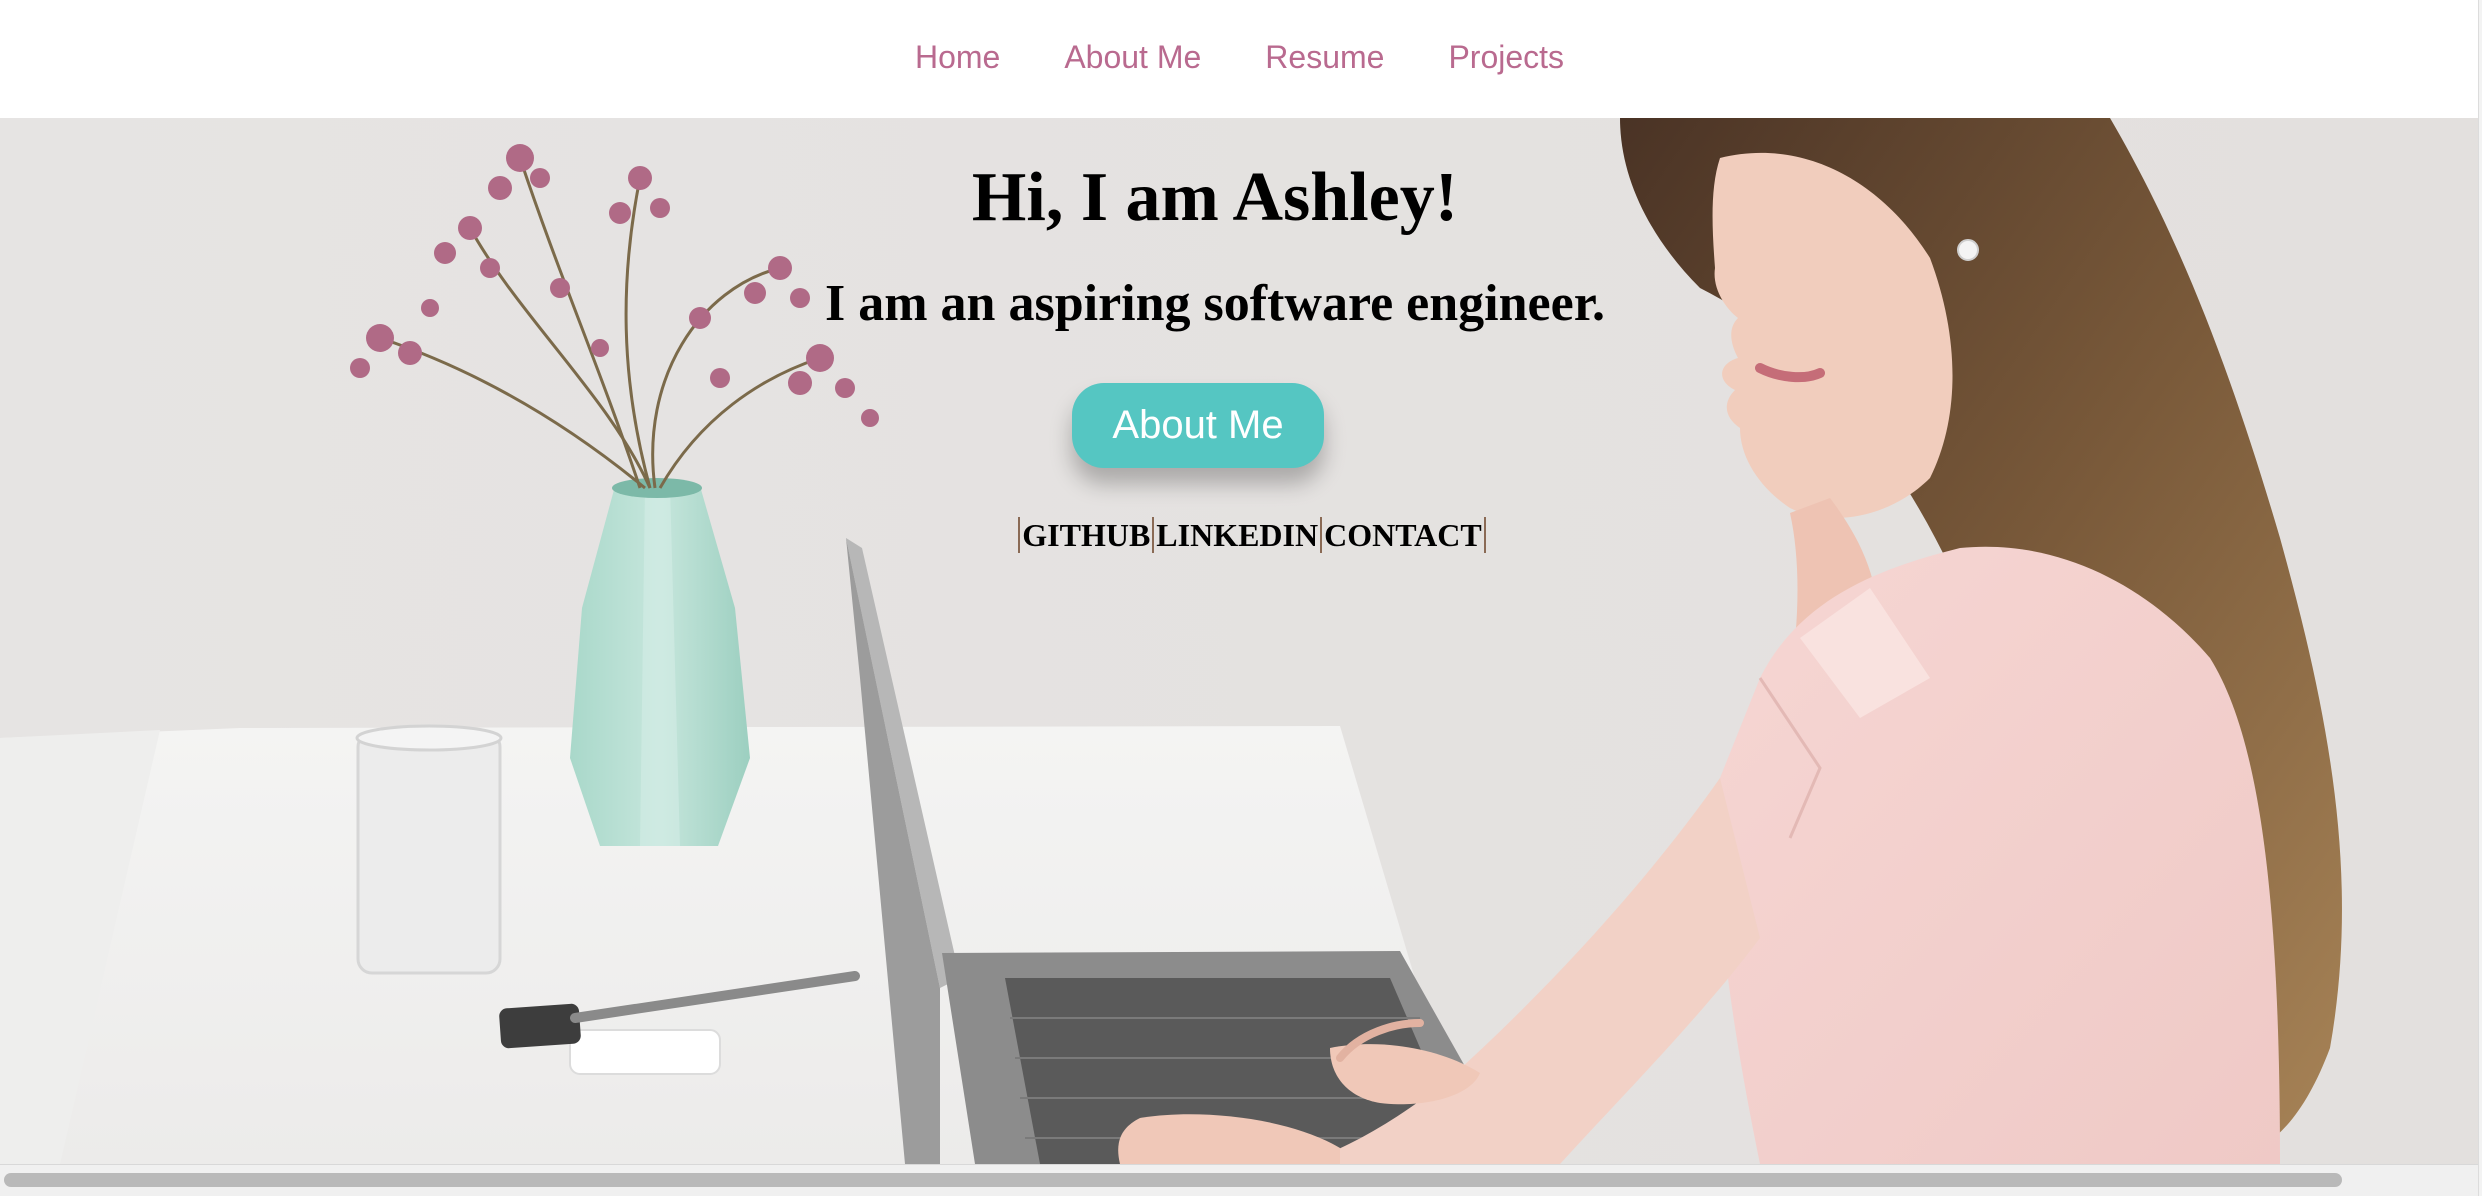 The image size is (2482, 1196). Describe the element at coordinates (1236, 535) in the screenshot. I see `linkedin-link: LINKEDIN` at that location.